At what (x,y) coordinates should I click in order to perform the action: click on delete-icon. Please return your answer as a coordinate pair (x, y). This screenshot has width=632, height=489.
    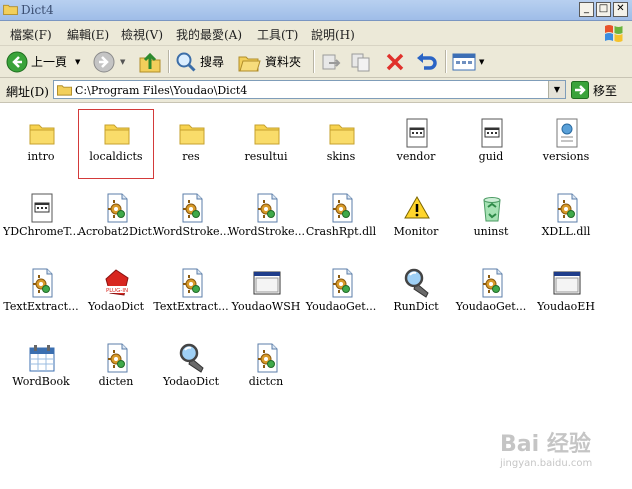
    Looking at the image, I should click on (395, 61).